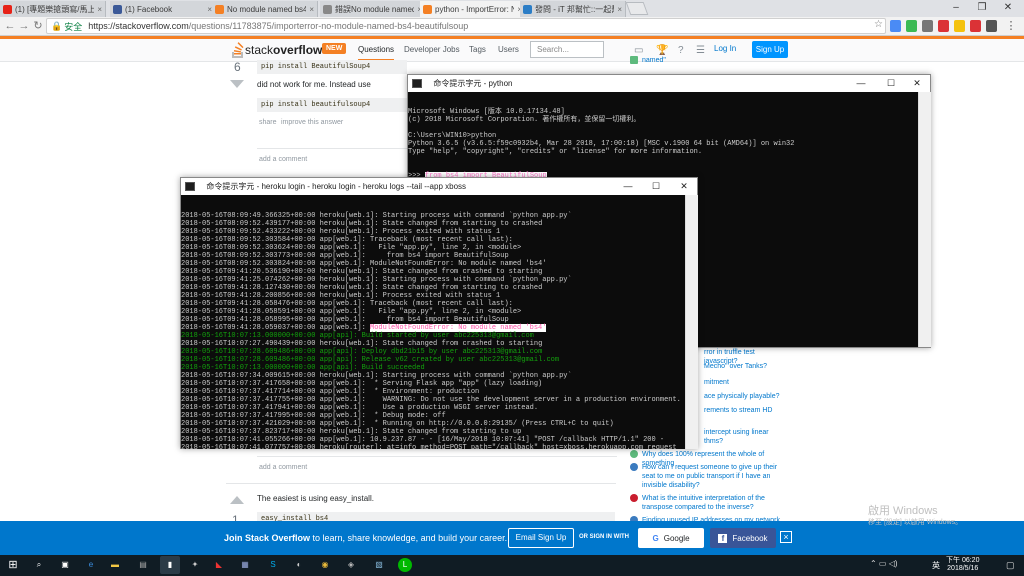  I want to click on app-icon: ▦, so click(245, 565).